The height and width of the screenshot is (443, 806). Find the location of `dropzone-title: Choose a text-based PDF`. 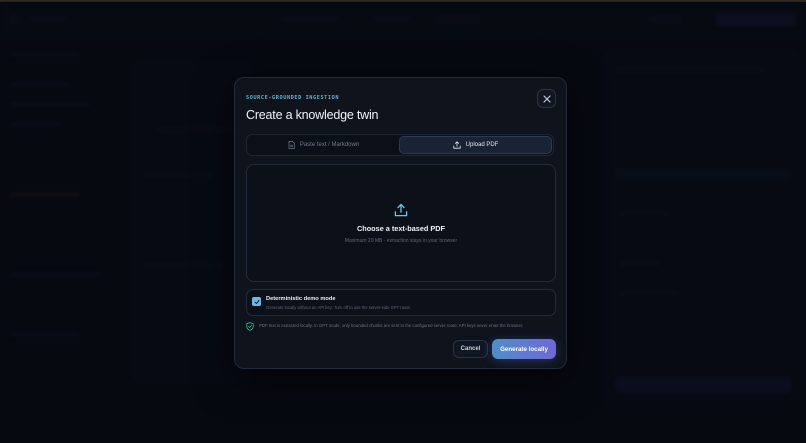

dropzone-title: Choose a text-based PDF is located at coordinates (401, 228).